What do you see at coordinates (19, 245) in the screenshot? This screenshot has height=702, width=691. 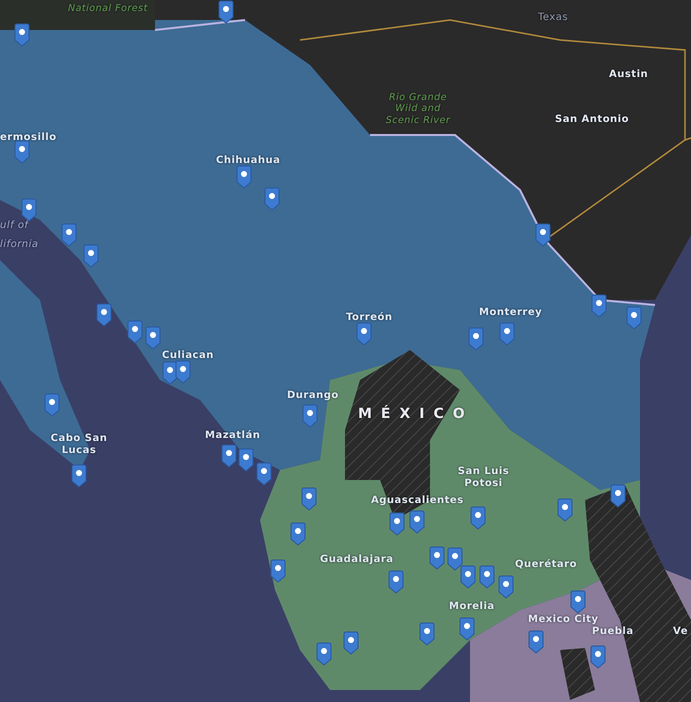 I see `water-label: lifornia` at bounding box center [19, 245].